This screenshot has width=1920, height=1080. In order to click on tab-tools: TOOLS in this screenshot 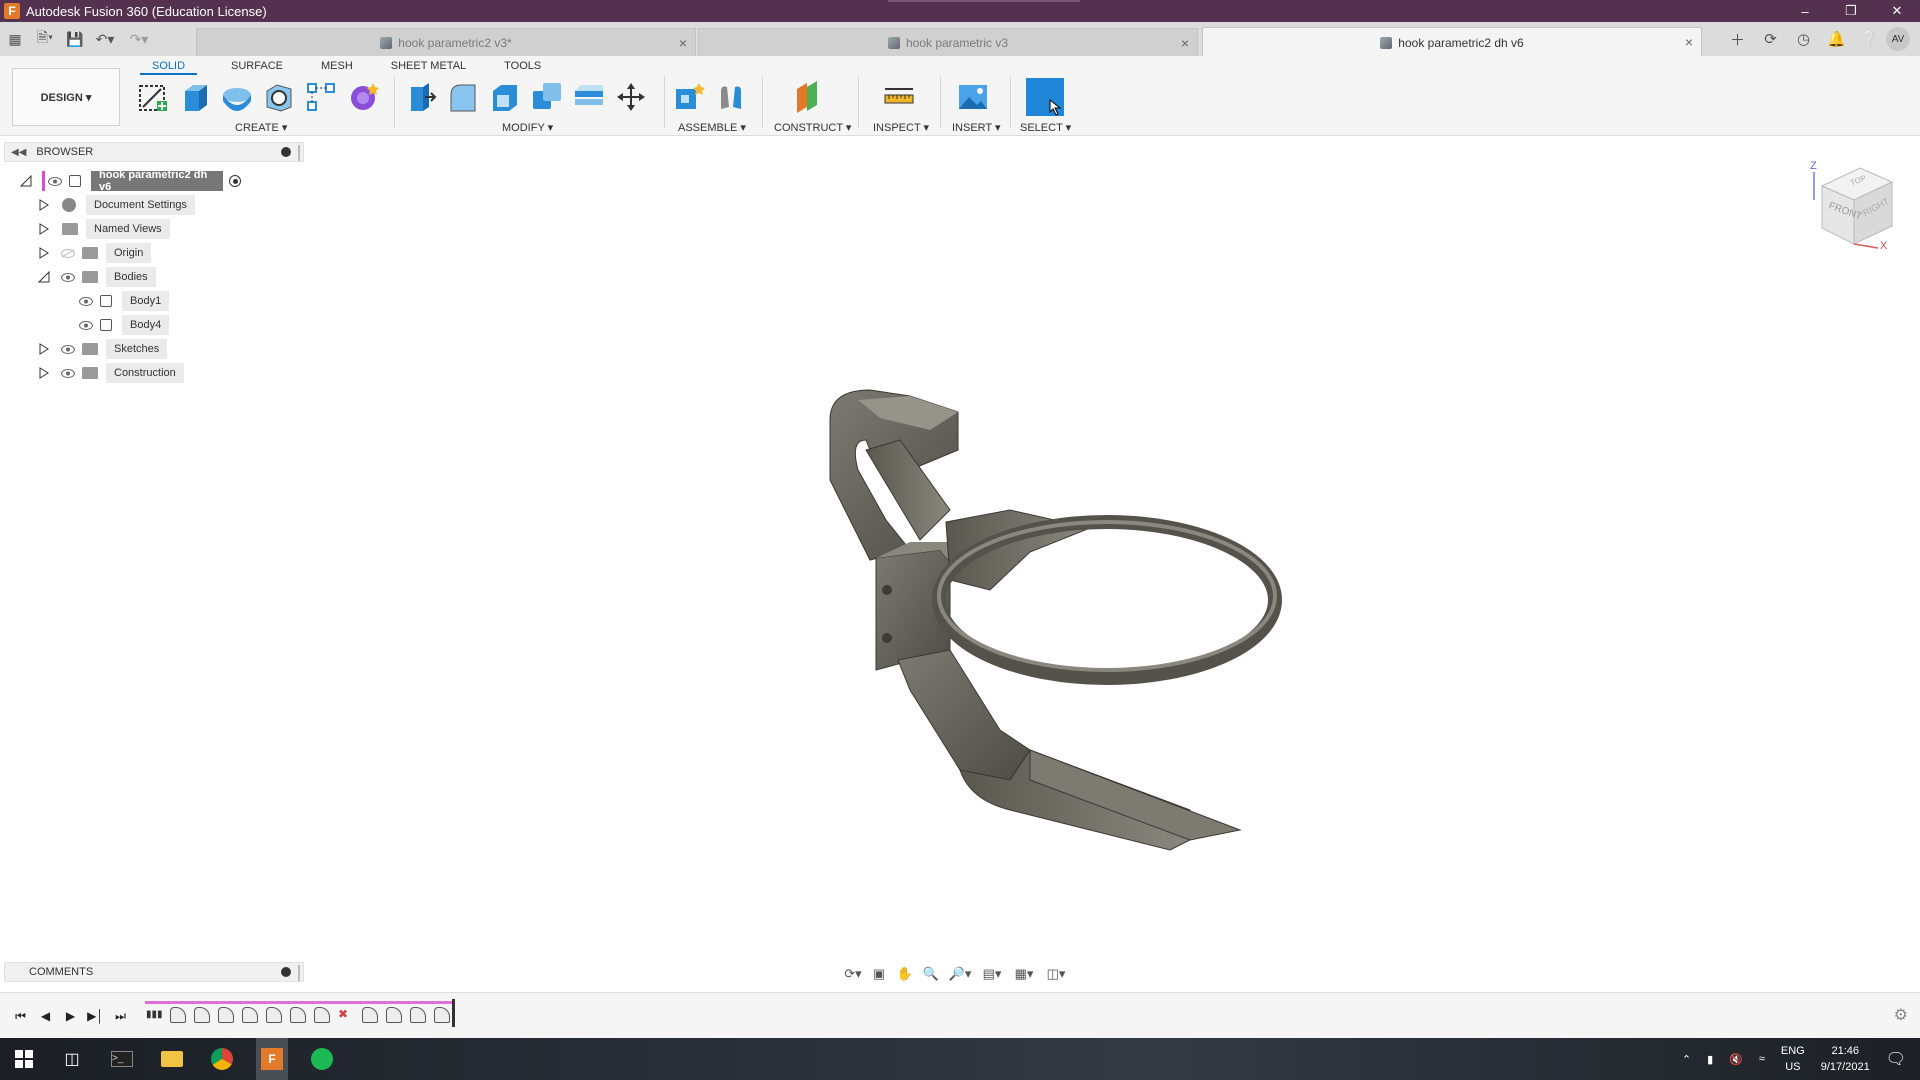, I will do `click(522, 67)`.